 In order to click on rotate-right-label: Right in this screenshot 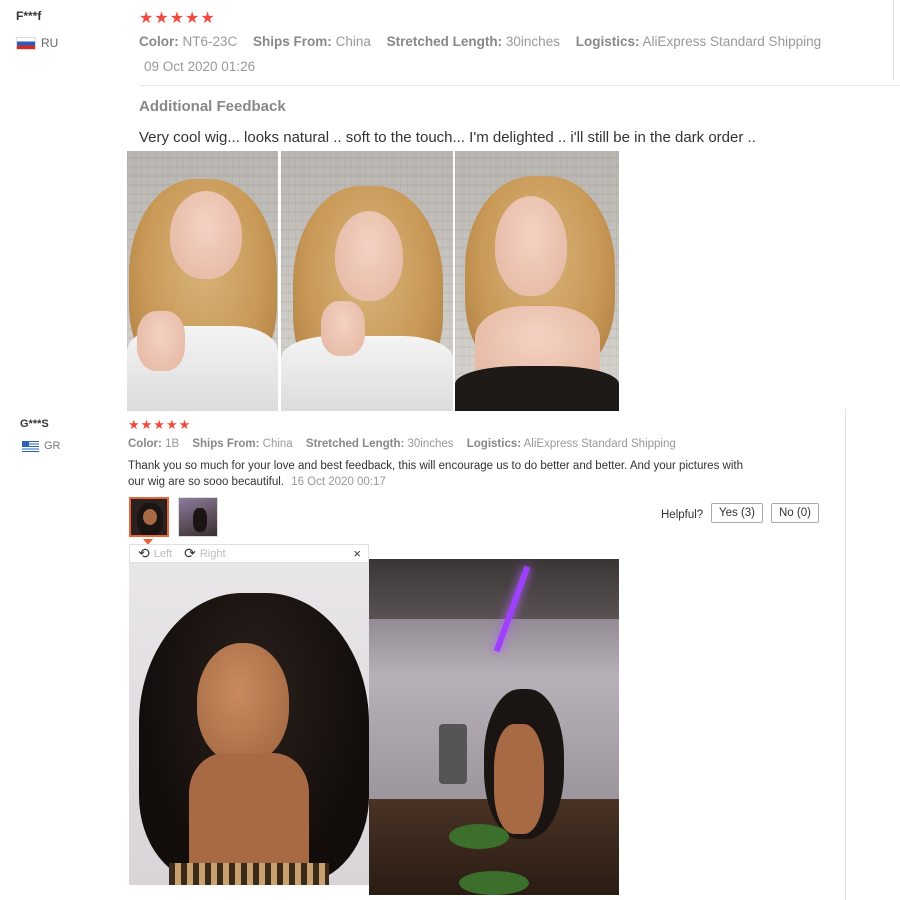, I will do `click(212, 553)`.